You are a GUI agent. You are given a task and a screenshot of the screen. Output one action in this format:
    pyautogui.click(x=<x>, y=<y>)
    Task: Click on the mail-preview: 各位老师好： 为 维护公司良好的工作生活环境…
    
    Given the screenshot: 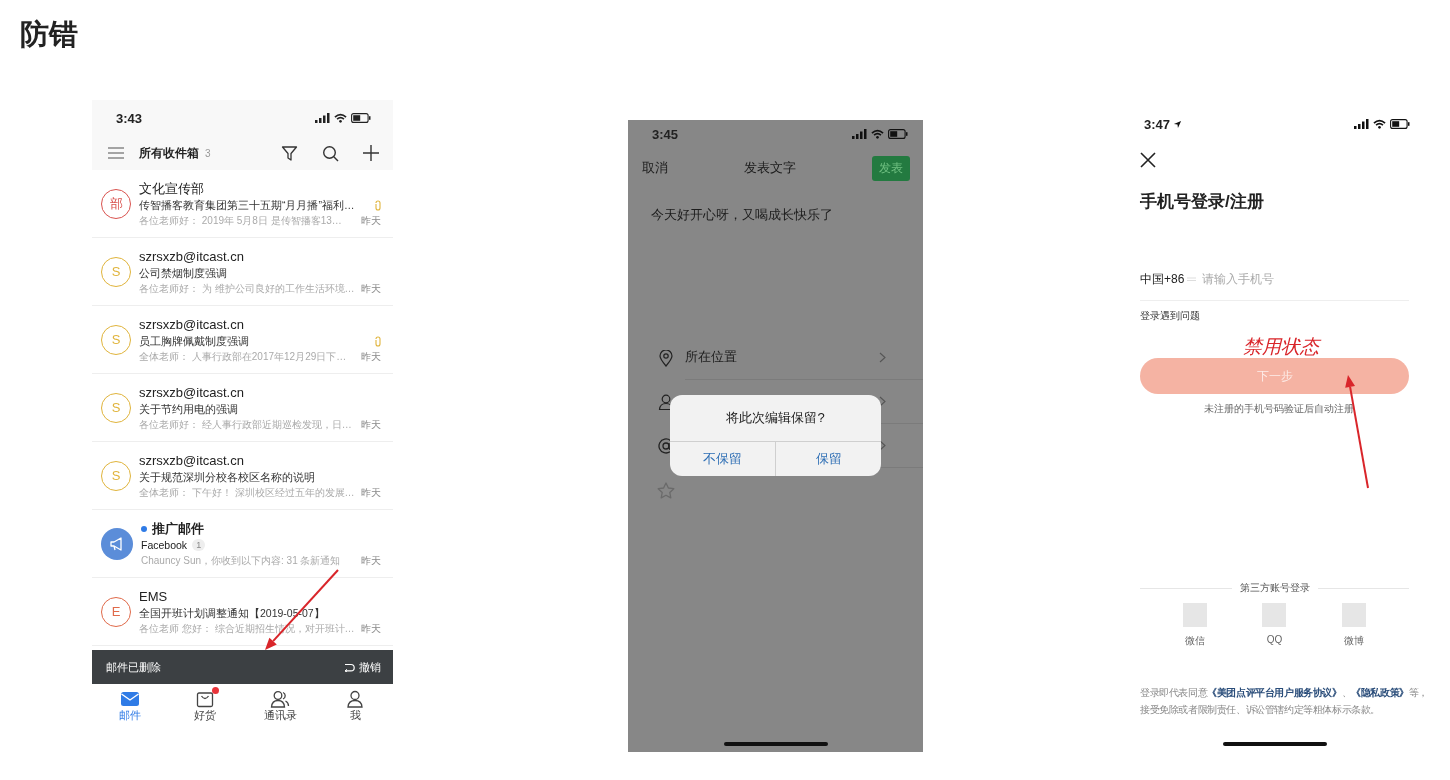 What is the action you would take?
    pyautogui.click(x=247, y=288)
    